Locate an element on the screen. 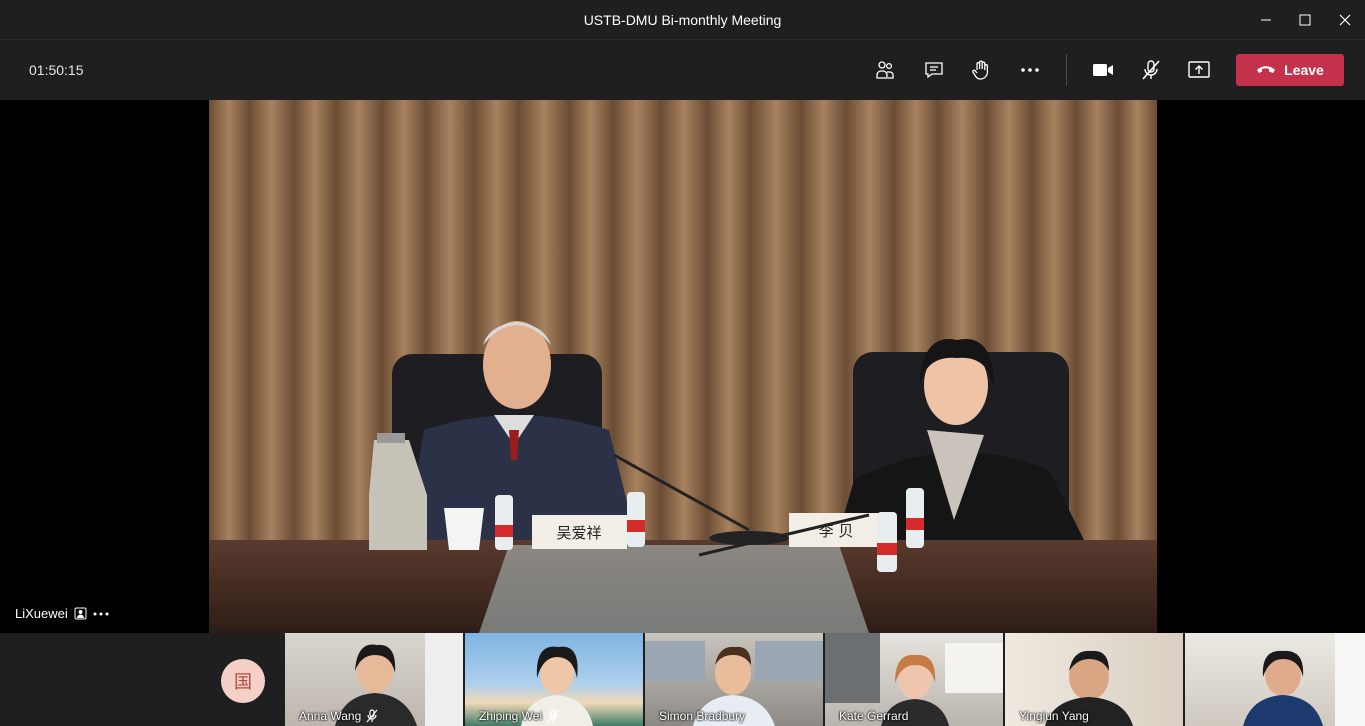  leave-button: Leave is located at coordinates (1290, 70).